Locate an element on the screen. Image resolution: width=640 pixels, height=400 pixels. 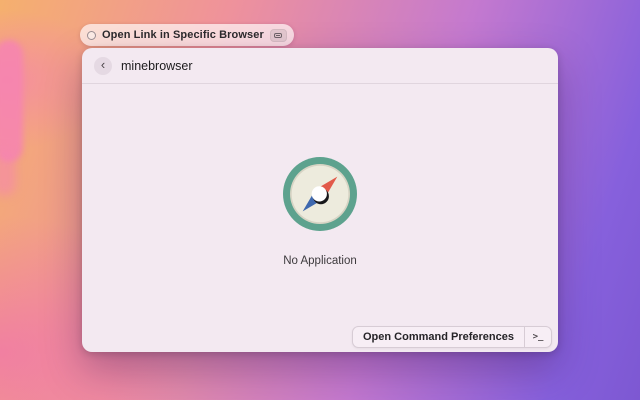
command-pill: Open Link in Specific Browser is located at coordinates (187, 35).